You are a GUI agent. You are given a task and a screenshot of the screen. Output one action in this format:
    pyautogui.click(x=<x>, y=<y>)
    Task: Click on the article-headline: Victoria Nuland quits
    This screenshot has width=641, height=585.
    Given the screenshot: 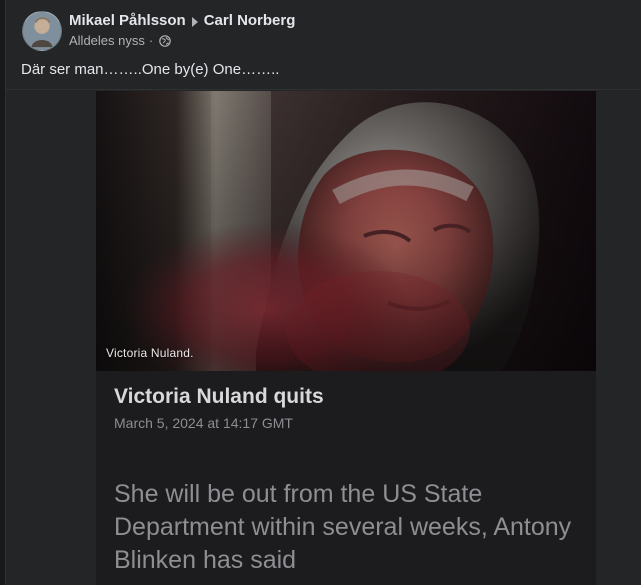 What is the action you would take?
    pyautogui.click(x=219, y=396)
    